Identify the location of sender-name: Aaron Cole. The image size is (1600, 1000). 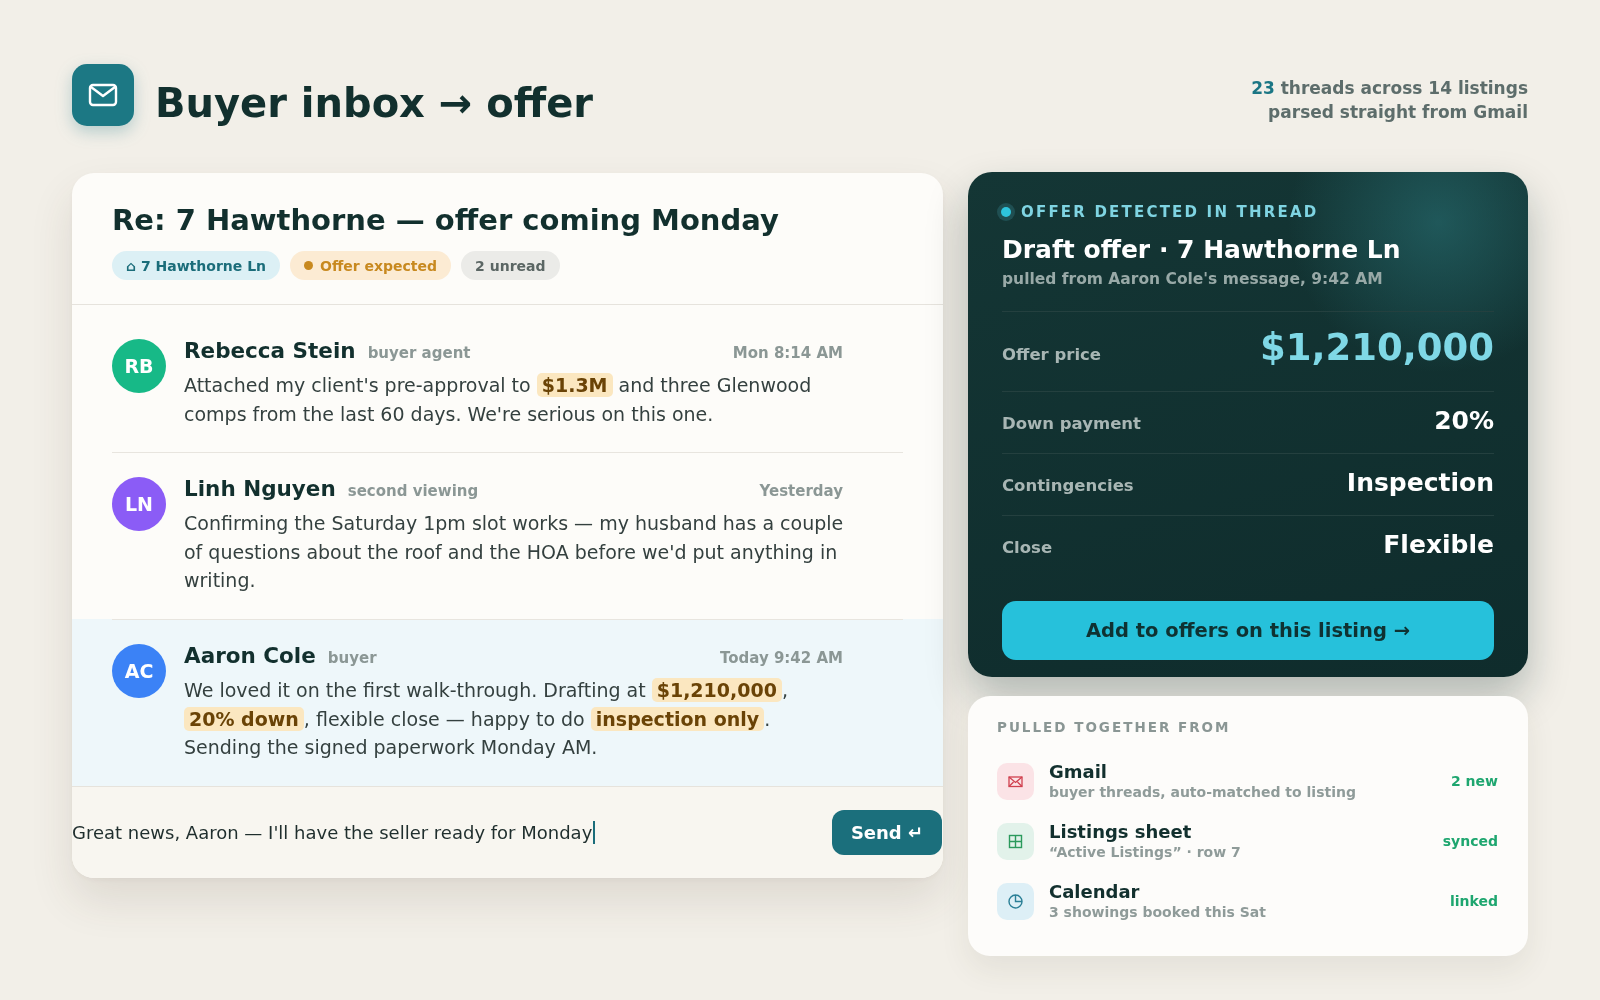
(250, 655).